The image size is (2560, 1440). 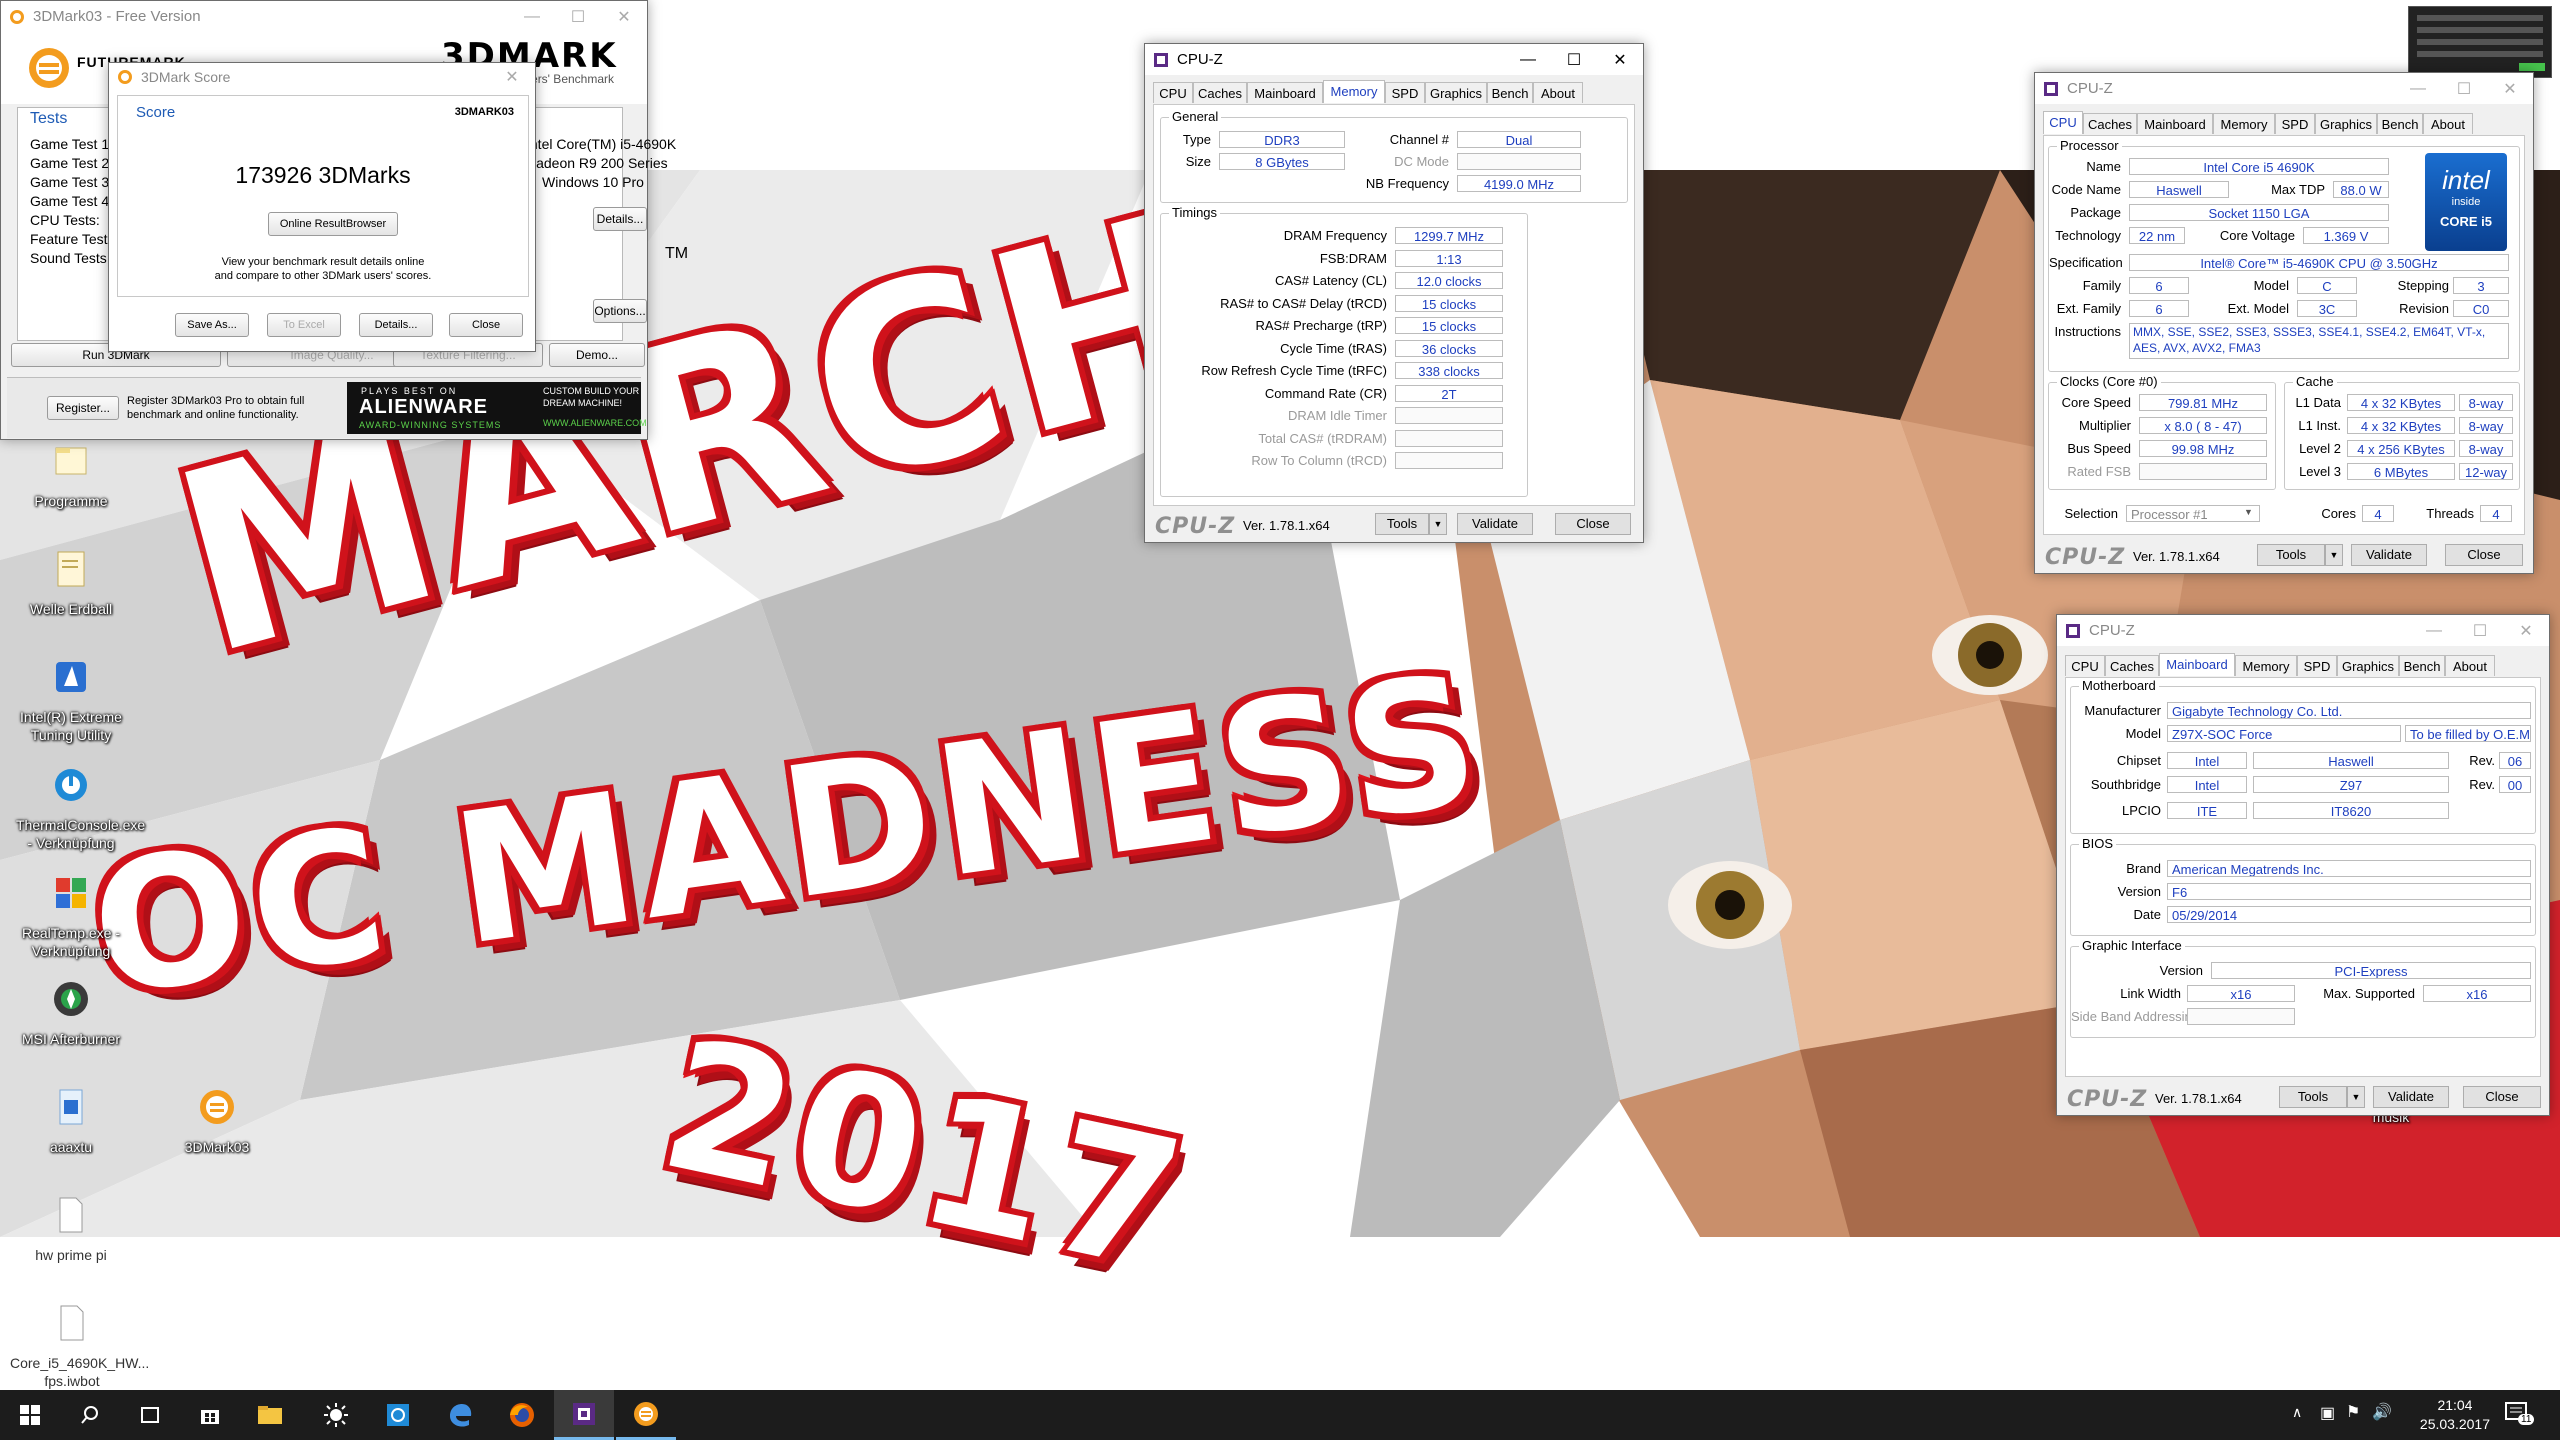 I want to click on weather-app-button, so click(x=336, y=1415).